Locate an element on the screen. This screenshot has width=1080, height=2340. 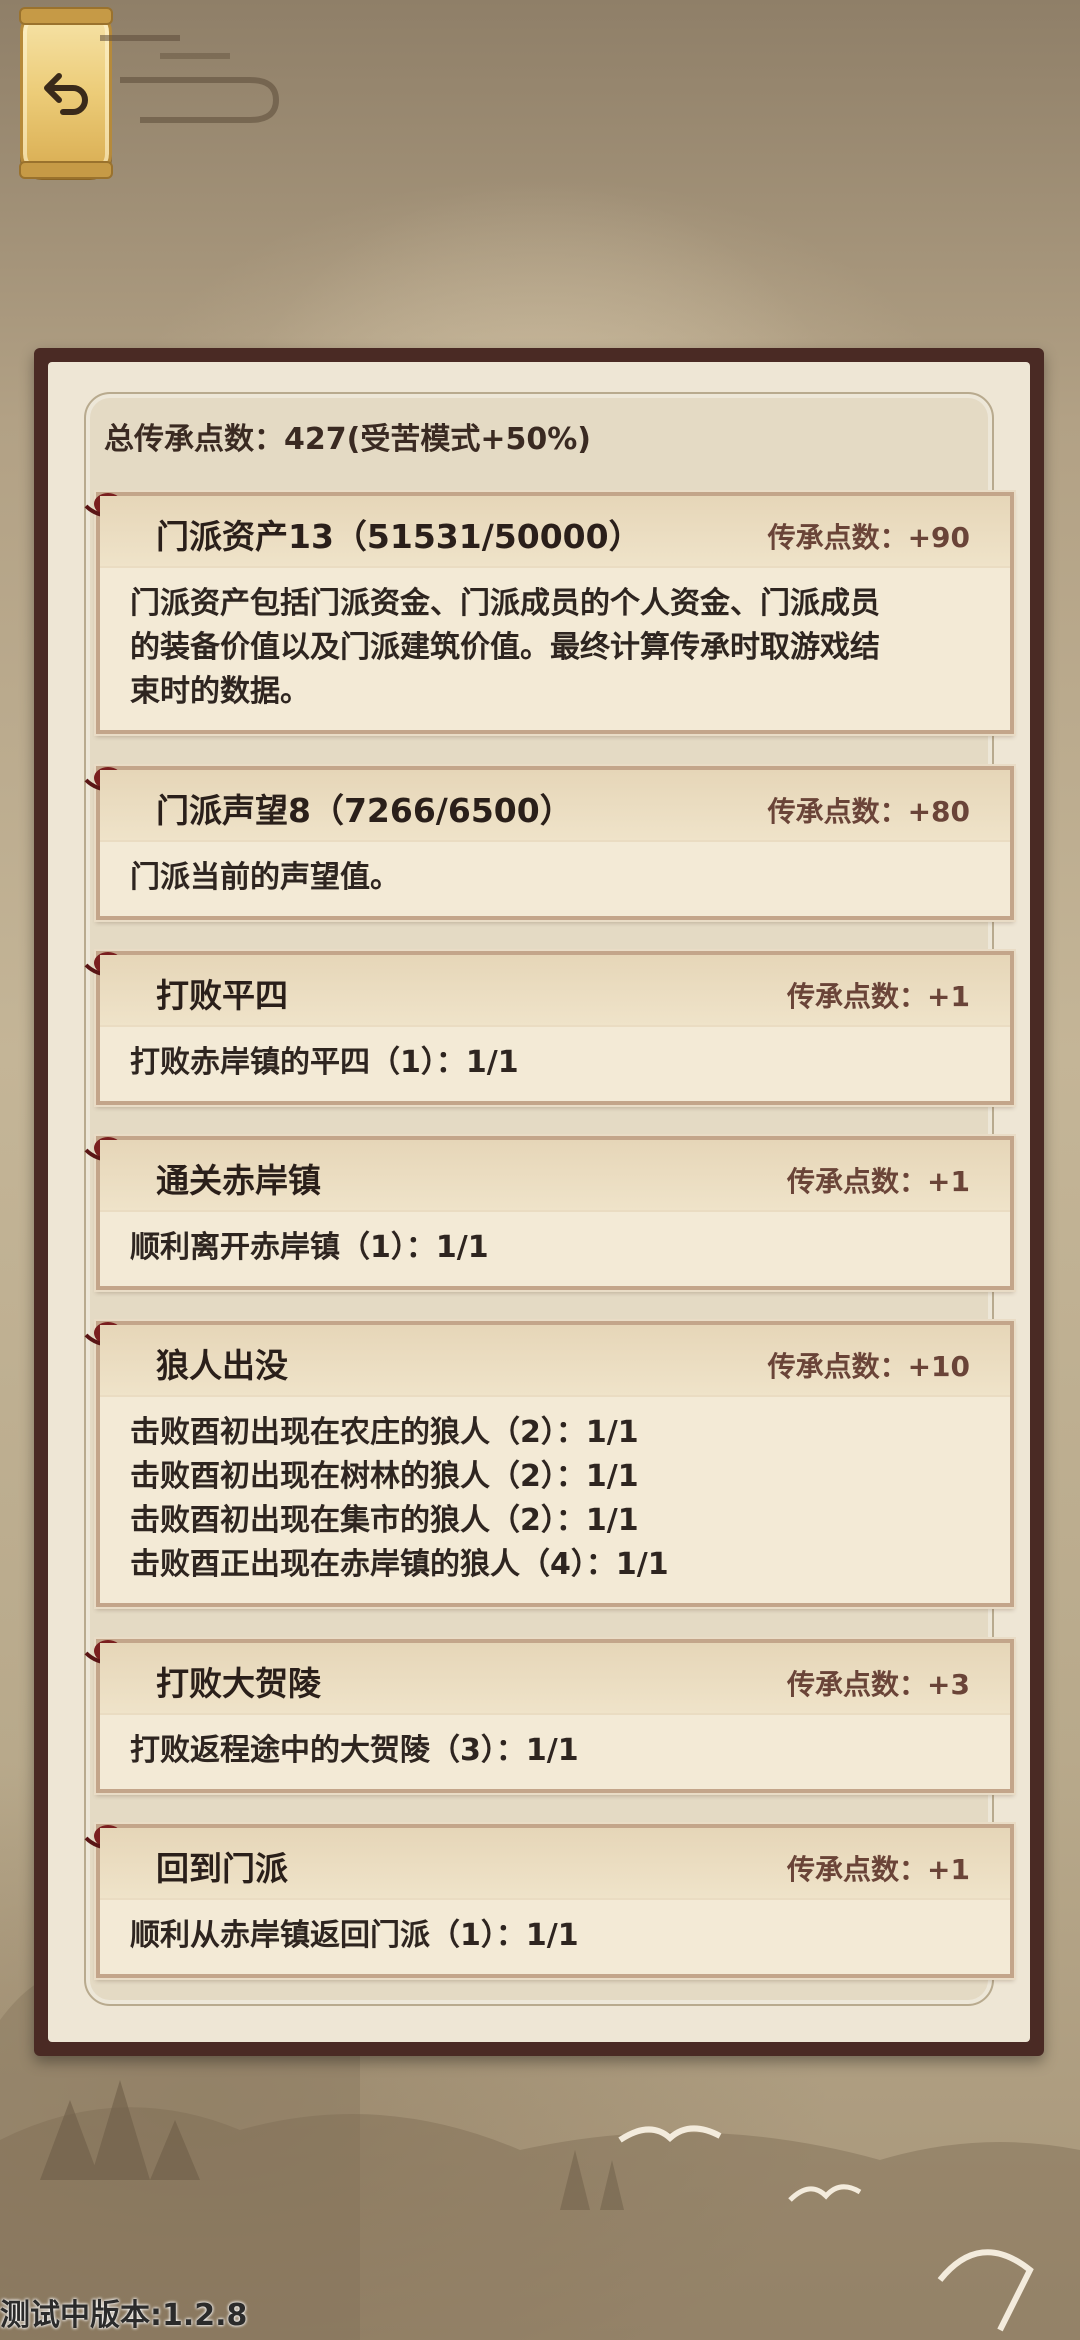
card-line: 打败赤岸镇的平四（1）：1/1 is located at coordinates (324, 1062).